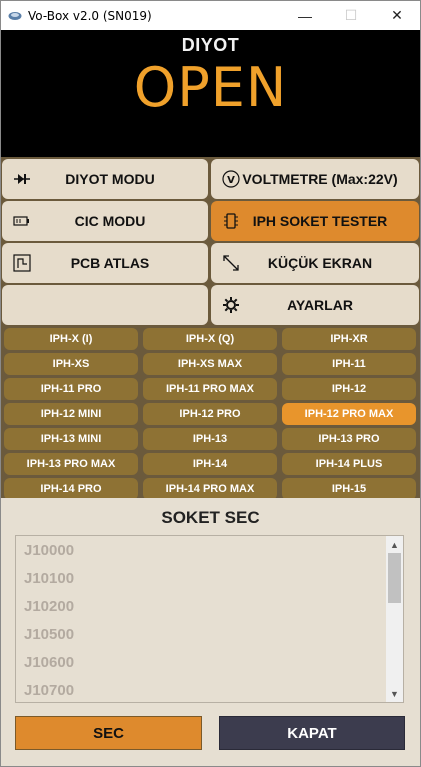  Describe the element at coordinates (209, 606) in the screenshot. I see `list-item: J10200` at that location.